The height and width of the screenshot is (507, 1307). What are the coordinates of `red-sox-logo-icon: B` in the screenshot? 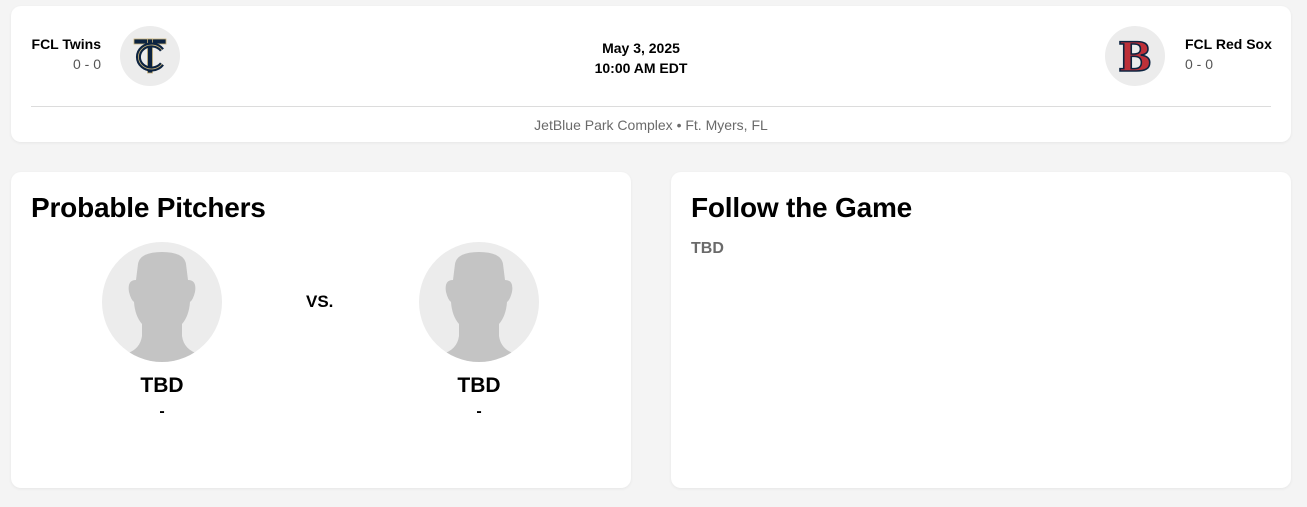 It's located at (1135, 56).